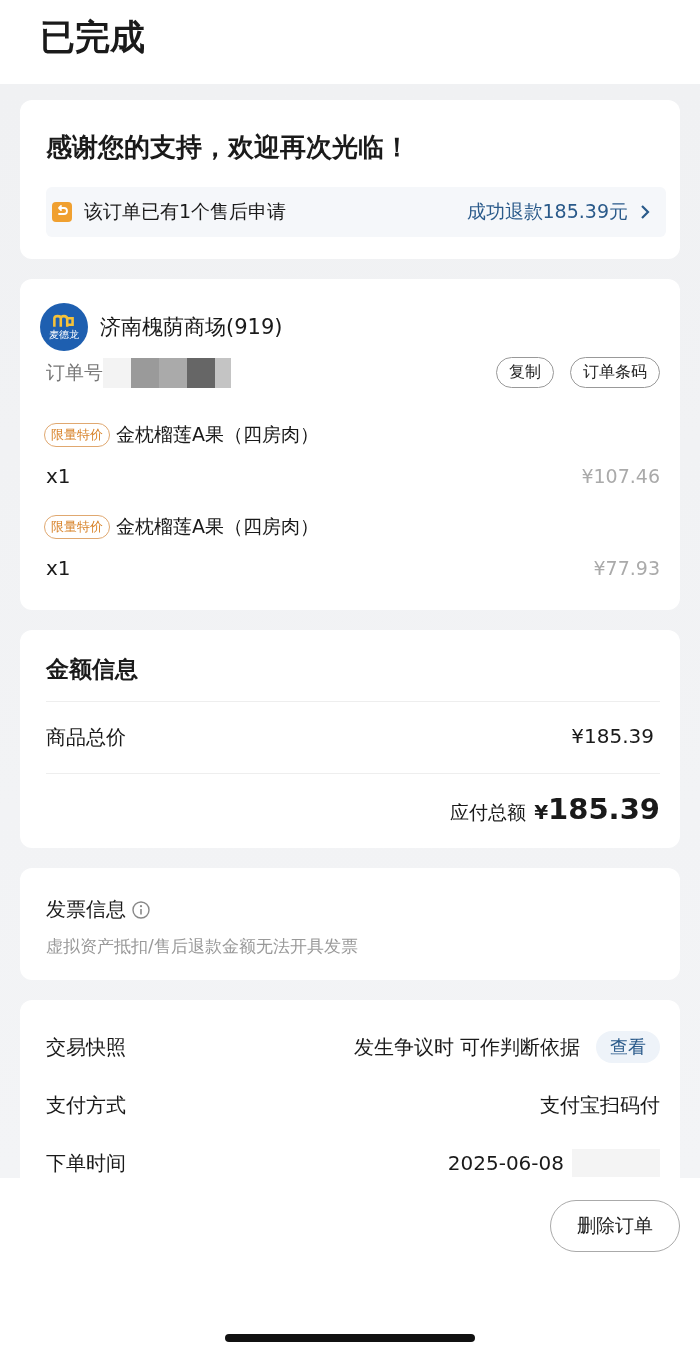  What do you see at coordinates (628, 1047) in the screenshot?
I see `view-button: 查看` at bounding box center [628, 1047].